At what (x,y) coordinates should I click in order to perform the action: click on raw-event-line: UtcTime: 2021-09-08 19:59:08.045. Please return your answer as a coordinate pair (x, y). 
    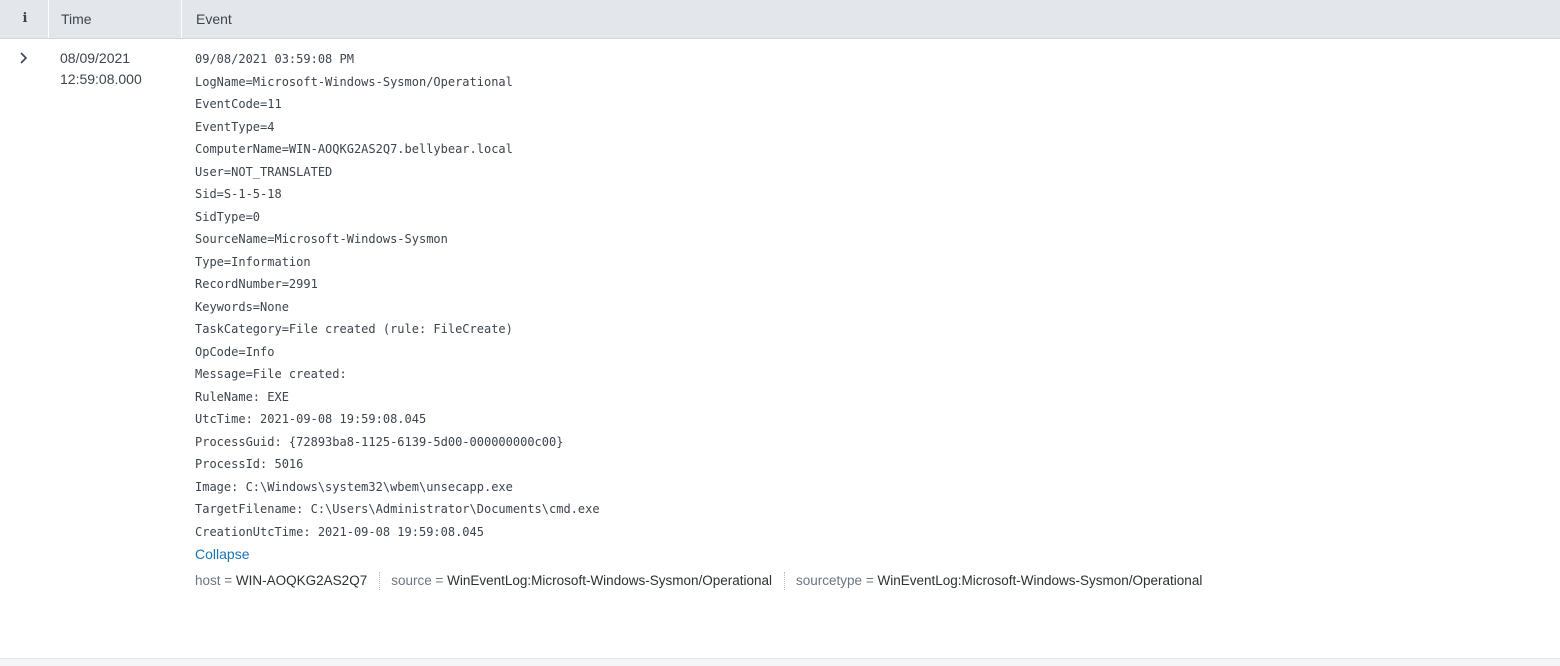
    Looking at the image, I should click on (870, 419).